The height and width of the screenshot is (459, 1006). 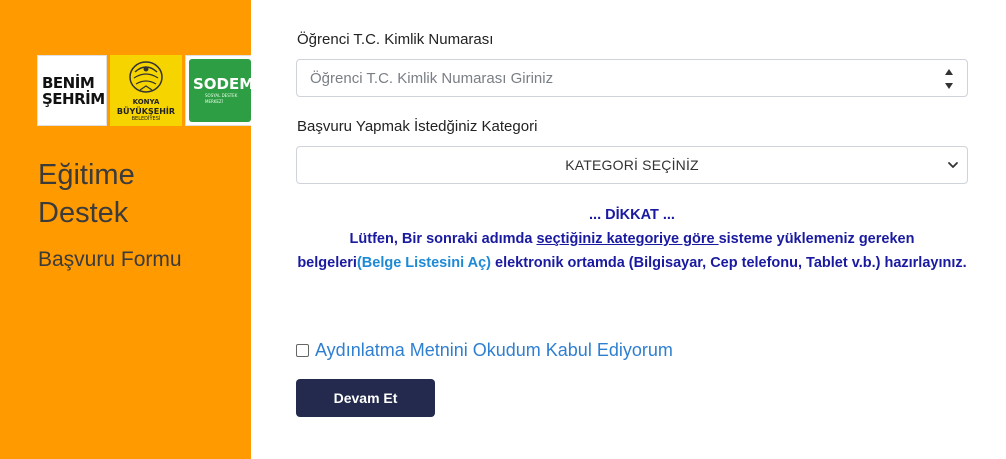 What do you see at coordinates (146, 77) in the screenshot?
I see `konya-emblem-icon` at bounding box center [146, 77].